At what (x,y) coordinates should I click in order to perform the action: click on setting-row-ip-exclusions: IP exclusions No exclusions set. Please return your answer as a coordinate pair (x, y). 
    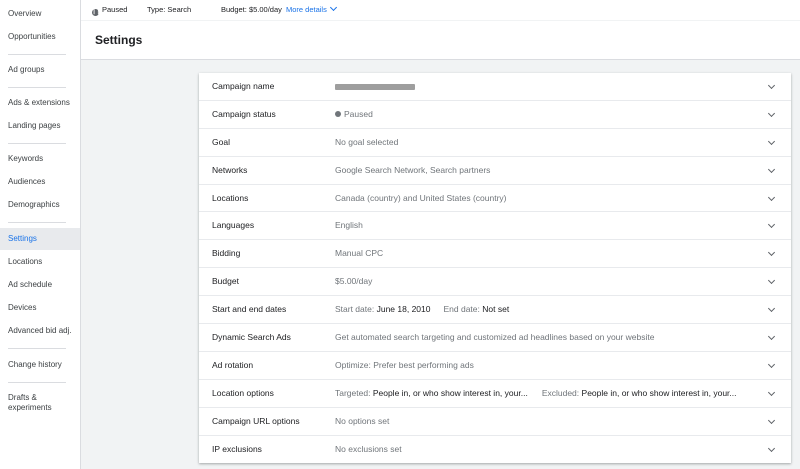
    Looking at the image, I should click on (495, 450).